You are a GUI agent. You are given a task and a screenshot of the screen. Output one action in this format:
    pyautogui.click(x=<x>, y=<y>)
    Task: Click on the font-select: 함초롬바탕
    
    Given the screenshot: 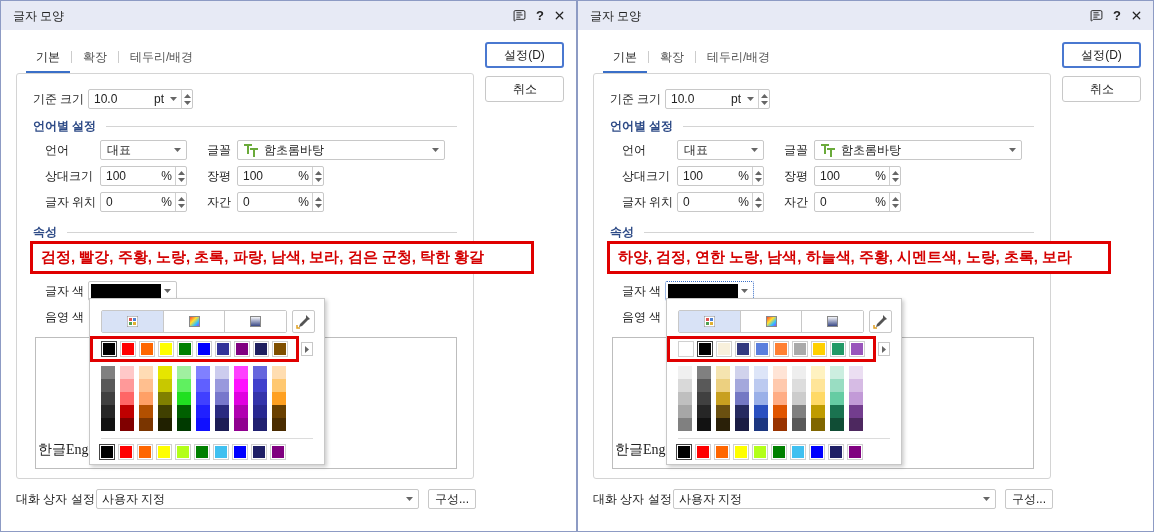 What is the action you would take?
    pyautogui.click(x=341, y=150)
    